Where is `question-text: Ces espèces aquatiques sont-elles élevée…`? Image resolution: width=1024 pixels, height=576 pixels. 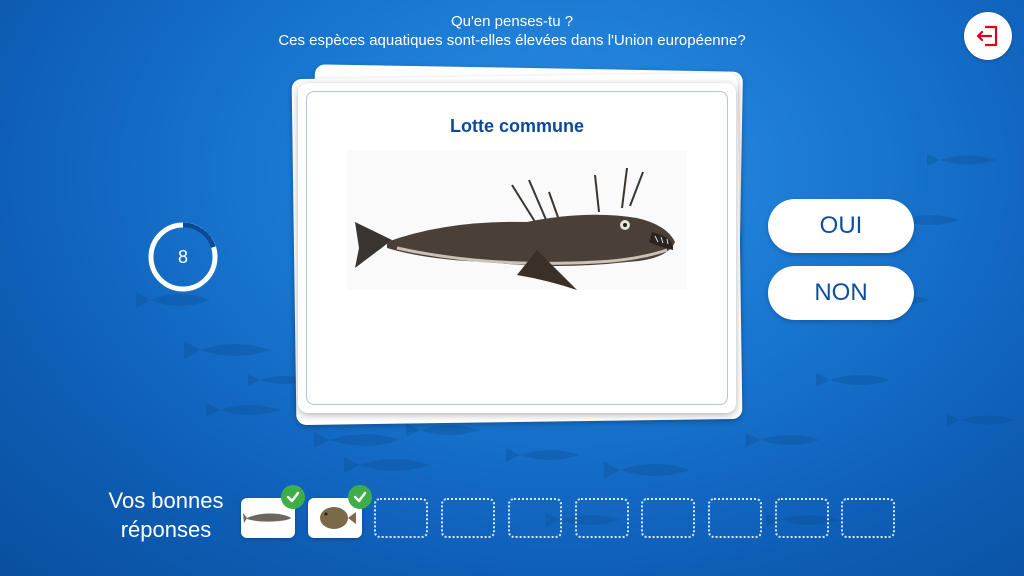 question-text: Ces espèces aquatiques sont-elles élevée… is located at coordinates (512, 40).